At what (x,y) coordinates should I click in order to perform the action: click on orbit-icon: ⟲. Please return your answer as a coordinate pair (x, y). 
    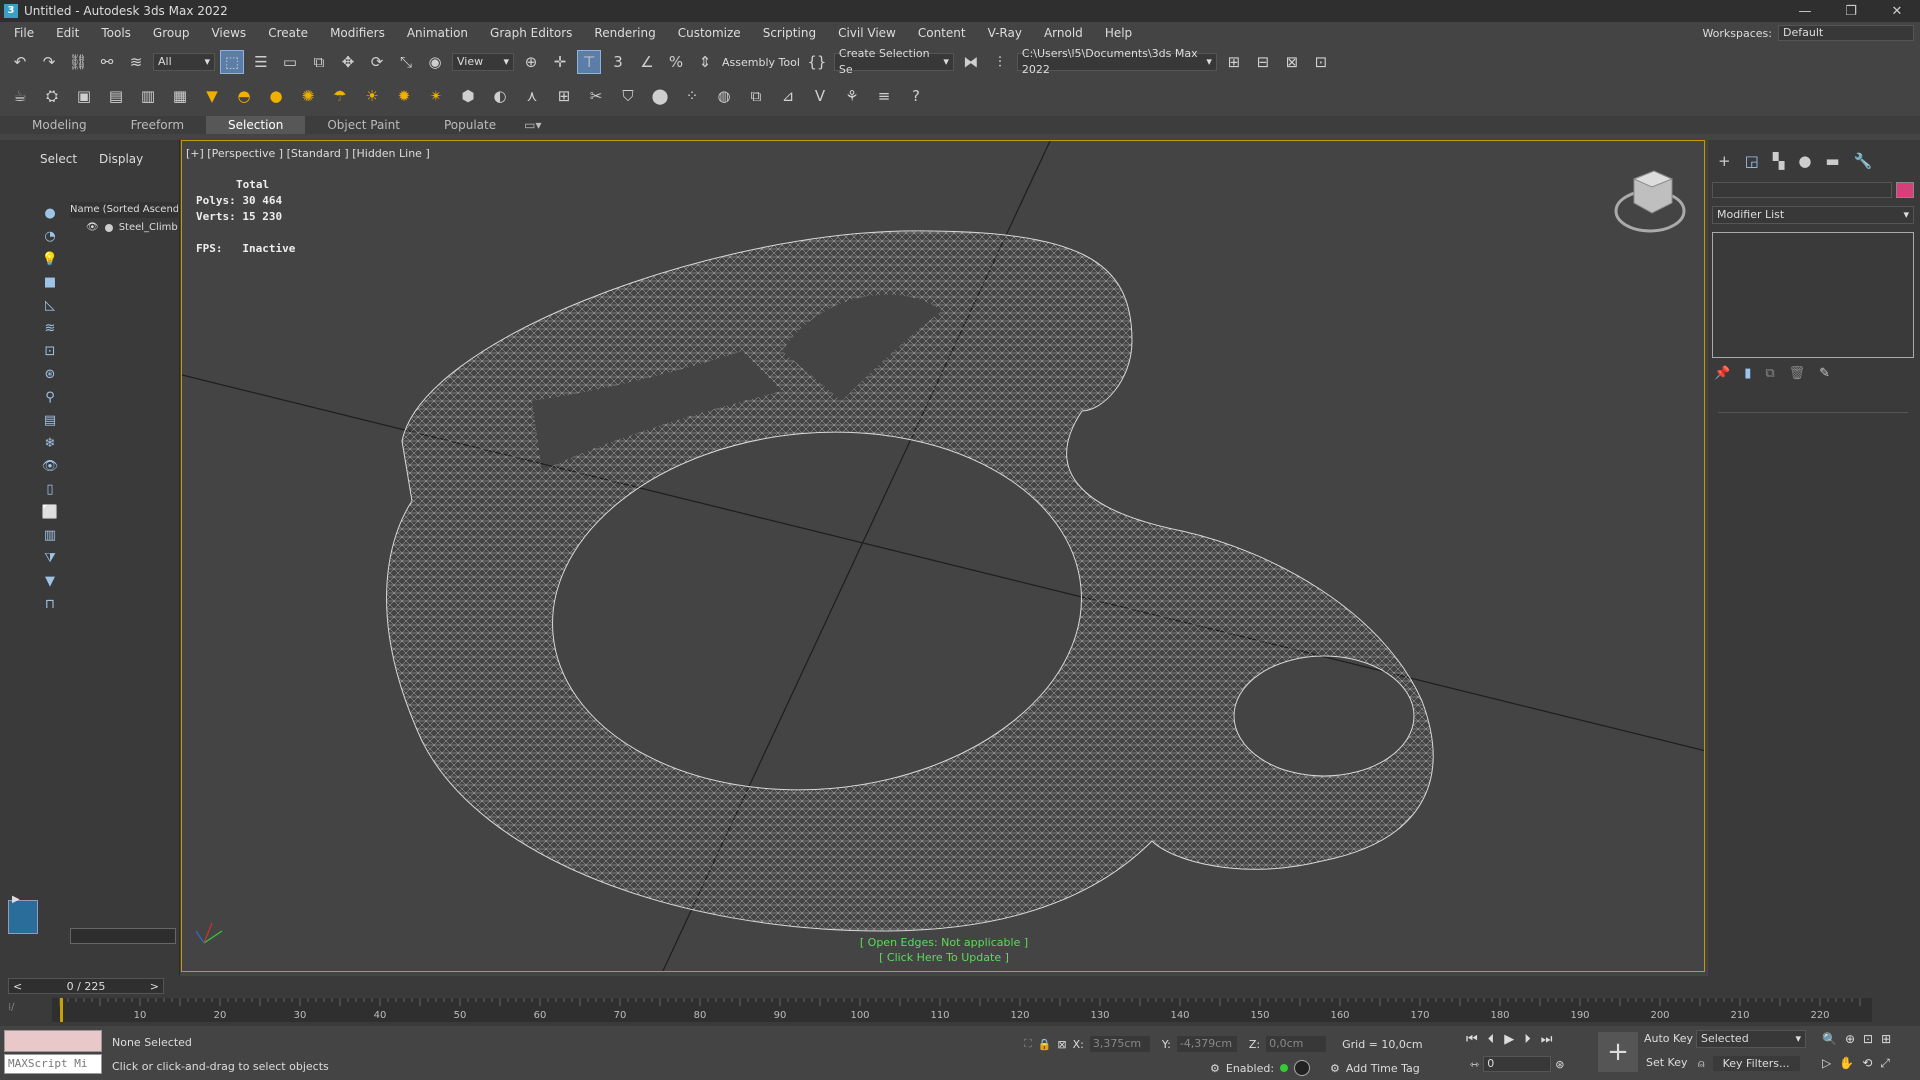
    Looking at the image, I should click on (1867, 1063).